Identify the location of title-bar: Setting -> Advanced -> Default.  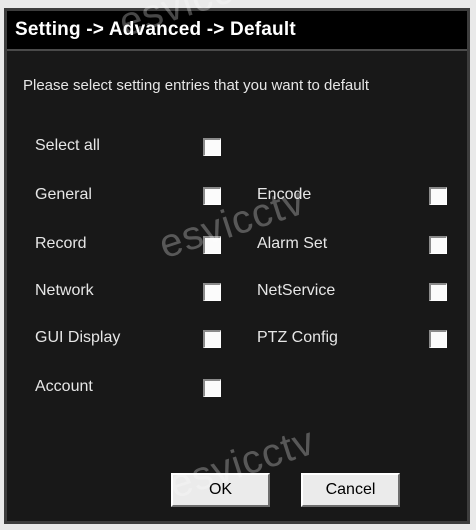
(237, 31).